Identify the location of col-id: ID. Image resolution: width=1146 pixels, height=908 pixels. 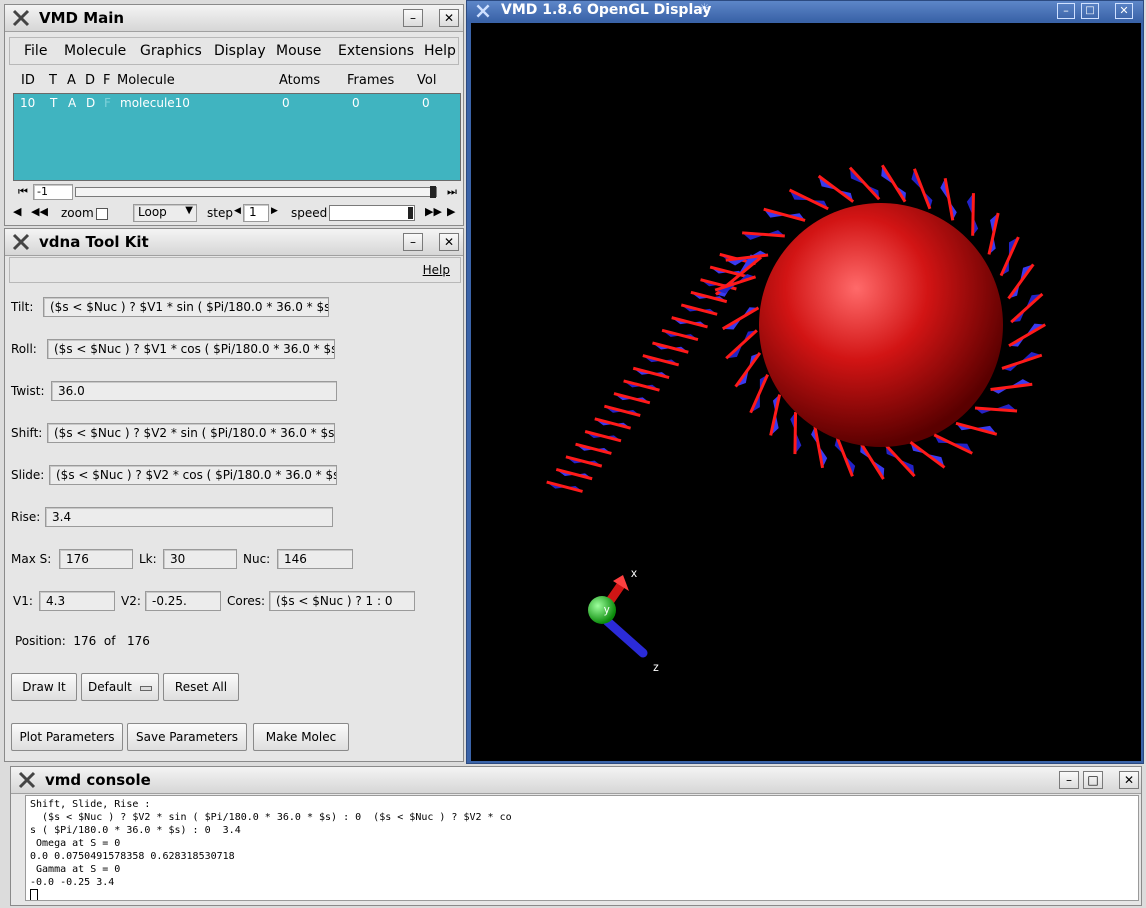
(28, 80).